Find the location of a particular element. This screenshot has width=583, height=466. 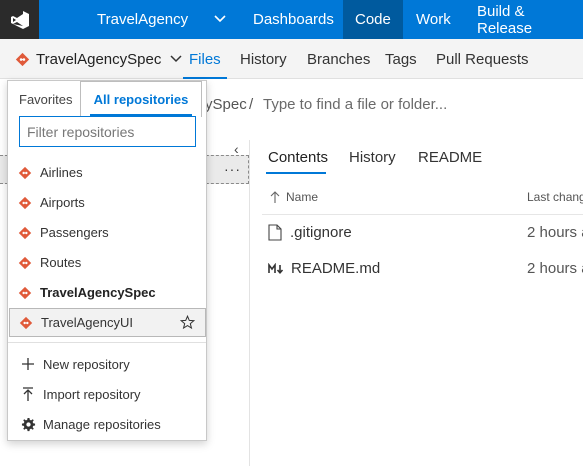

table-header-divider is located at coordinates (422, 214).